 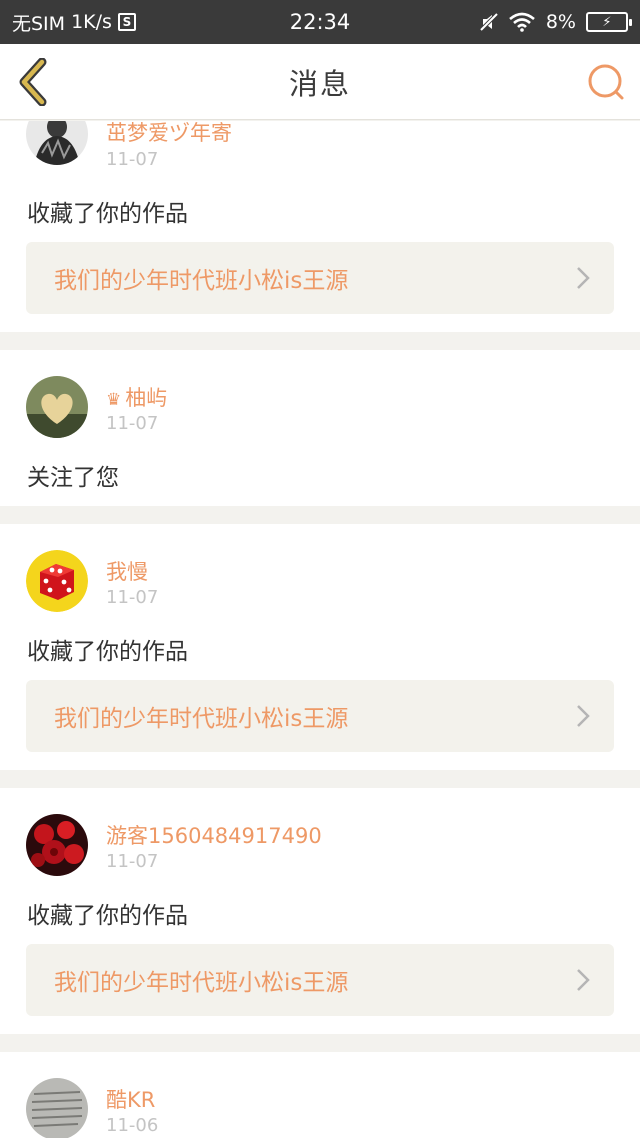 I want to click on list-item: ♛ 柚屿 11-07 关注了您, so click(x=320, y=428).